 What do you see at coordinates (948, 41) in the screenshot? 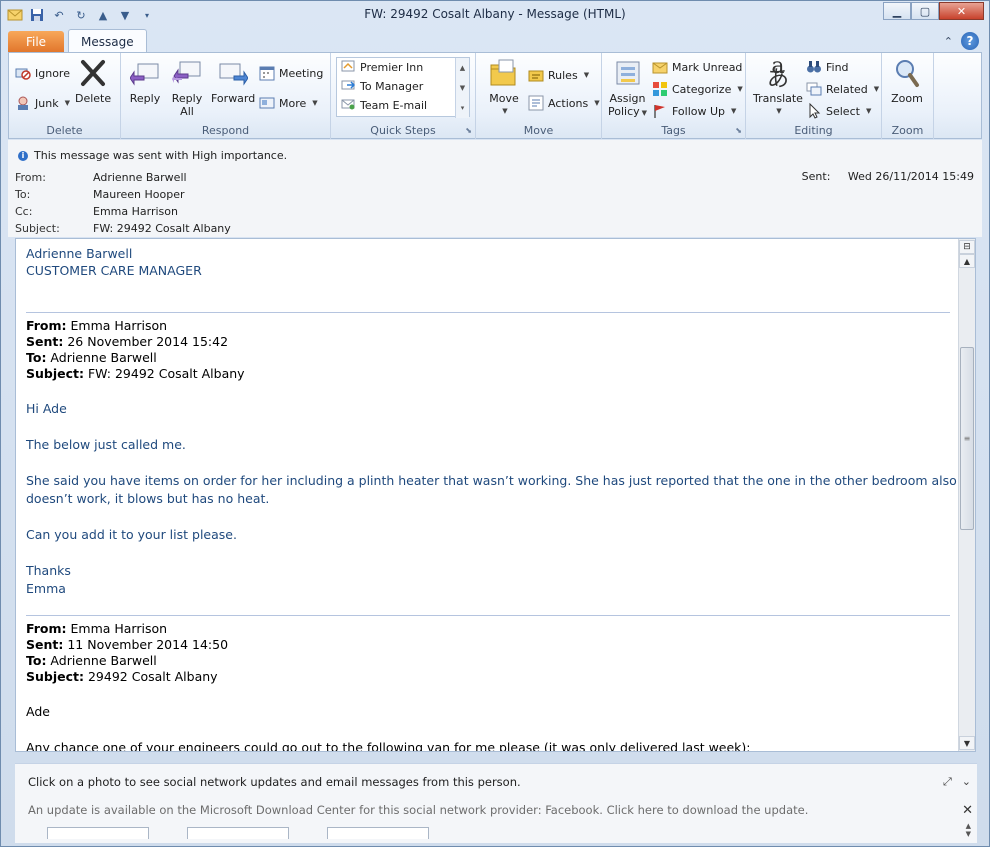
I see `collapse-ribbon-icon: ⌃` at bounding box center [948, 41].